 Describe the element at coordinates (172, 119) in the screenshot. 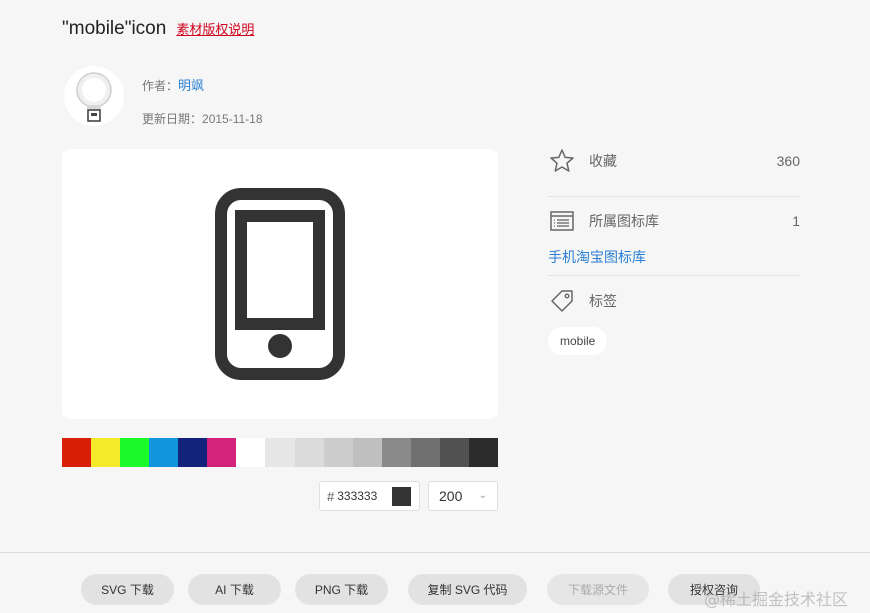

I see `date-label: 更新日期：` at that location.